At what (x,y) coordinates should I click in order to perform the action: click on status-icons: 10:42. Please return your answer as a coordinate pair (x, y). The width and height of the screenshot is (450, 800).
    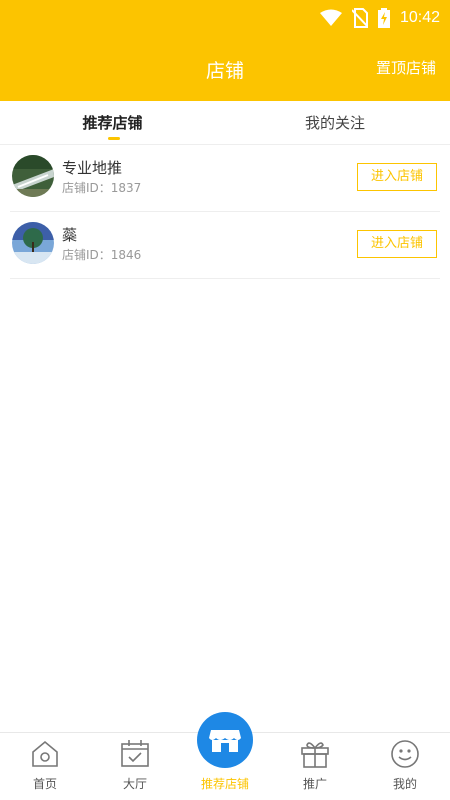
    Looking at the image, I should click on (379, 18).